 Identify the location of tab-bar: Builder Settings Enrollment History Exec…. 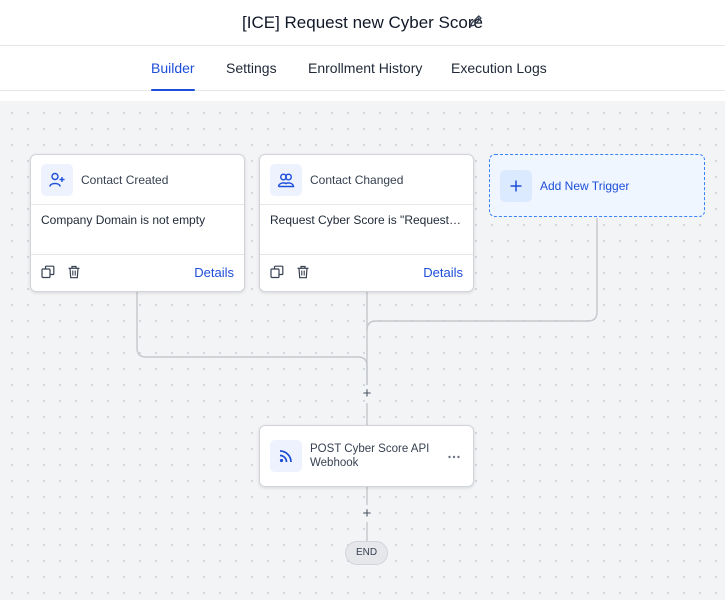
(362, 68).